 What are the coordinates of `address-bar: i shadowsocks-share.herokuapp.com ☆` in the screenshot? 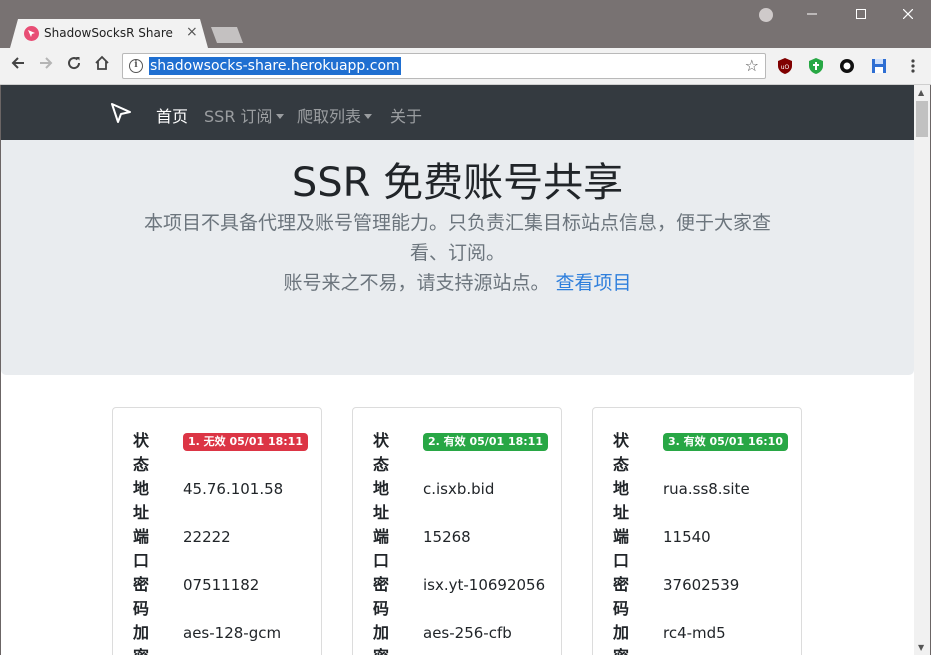 It's located at (444, 66).